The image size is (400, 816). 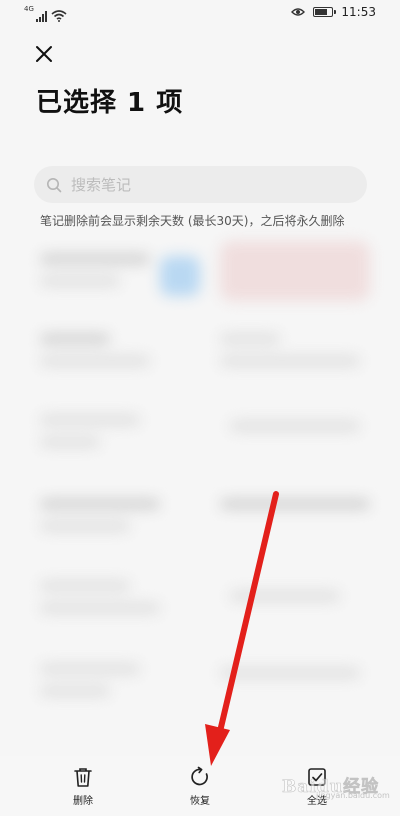 What do you see at coordinates (83, 777) in the screenshot?
I see `trash-icon` at bounding box center [83, 777].